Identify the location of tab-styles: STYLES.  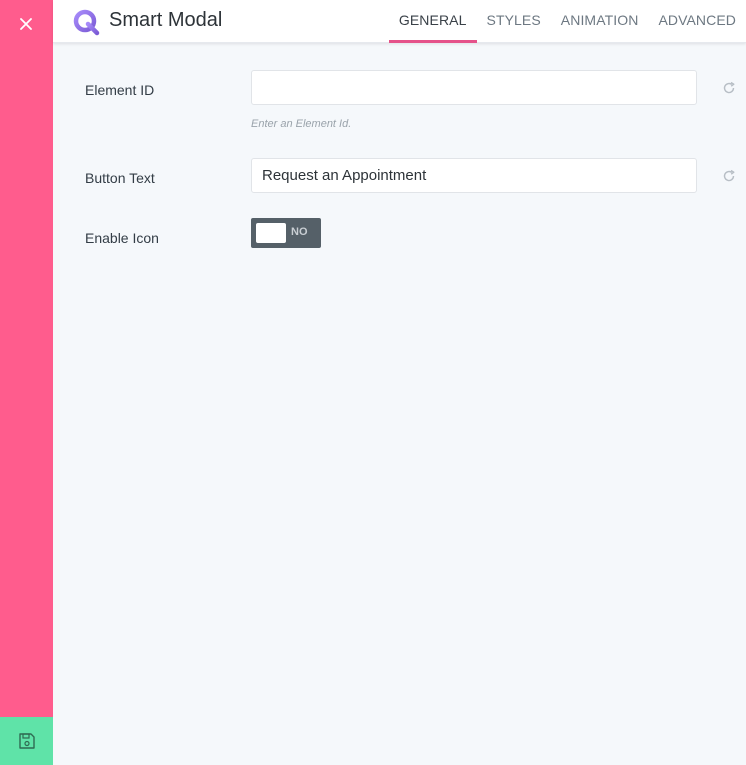
(514, 21).